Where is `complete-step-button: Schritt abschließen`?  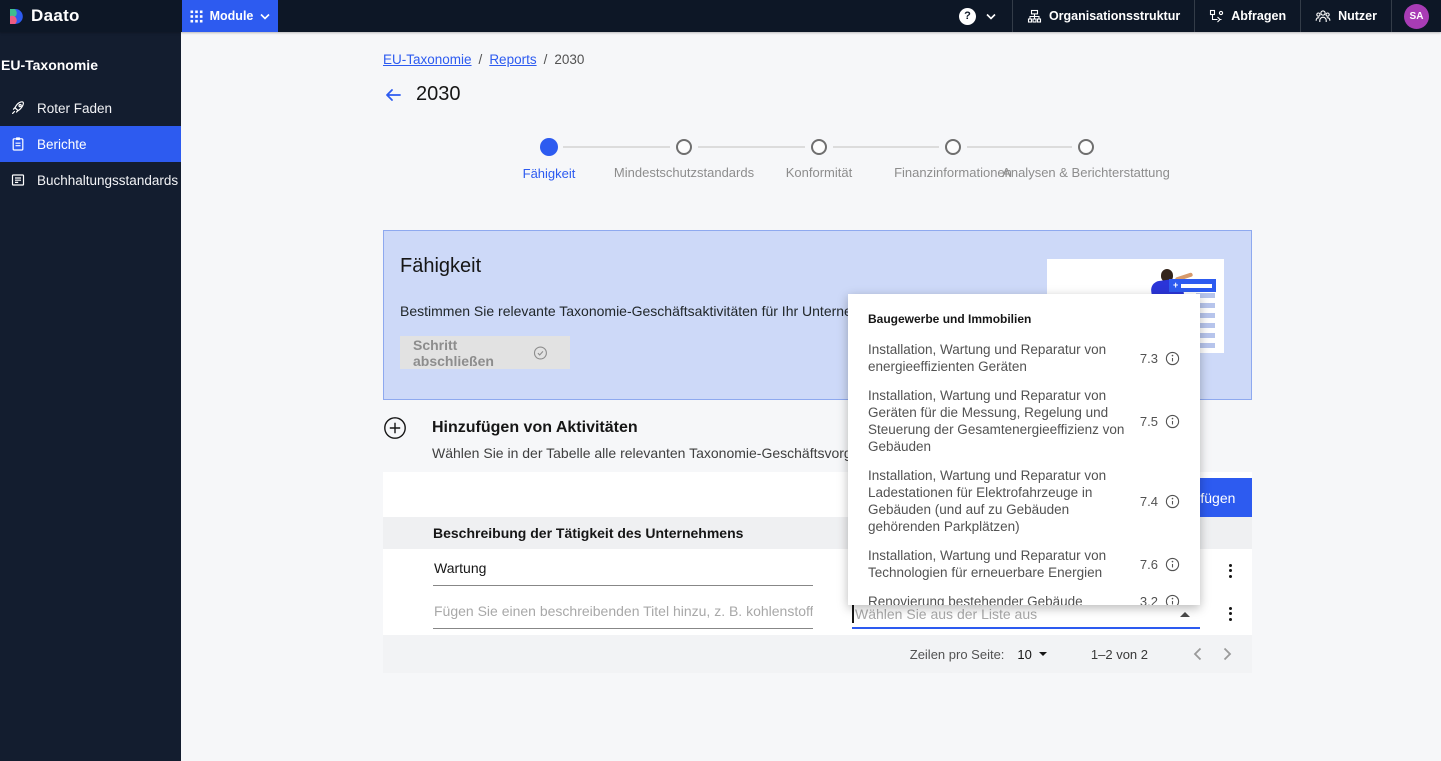 complete-step-button: Schritt abschließen is located at coordinates (485, 352).